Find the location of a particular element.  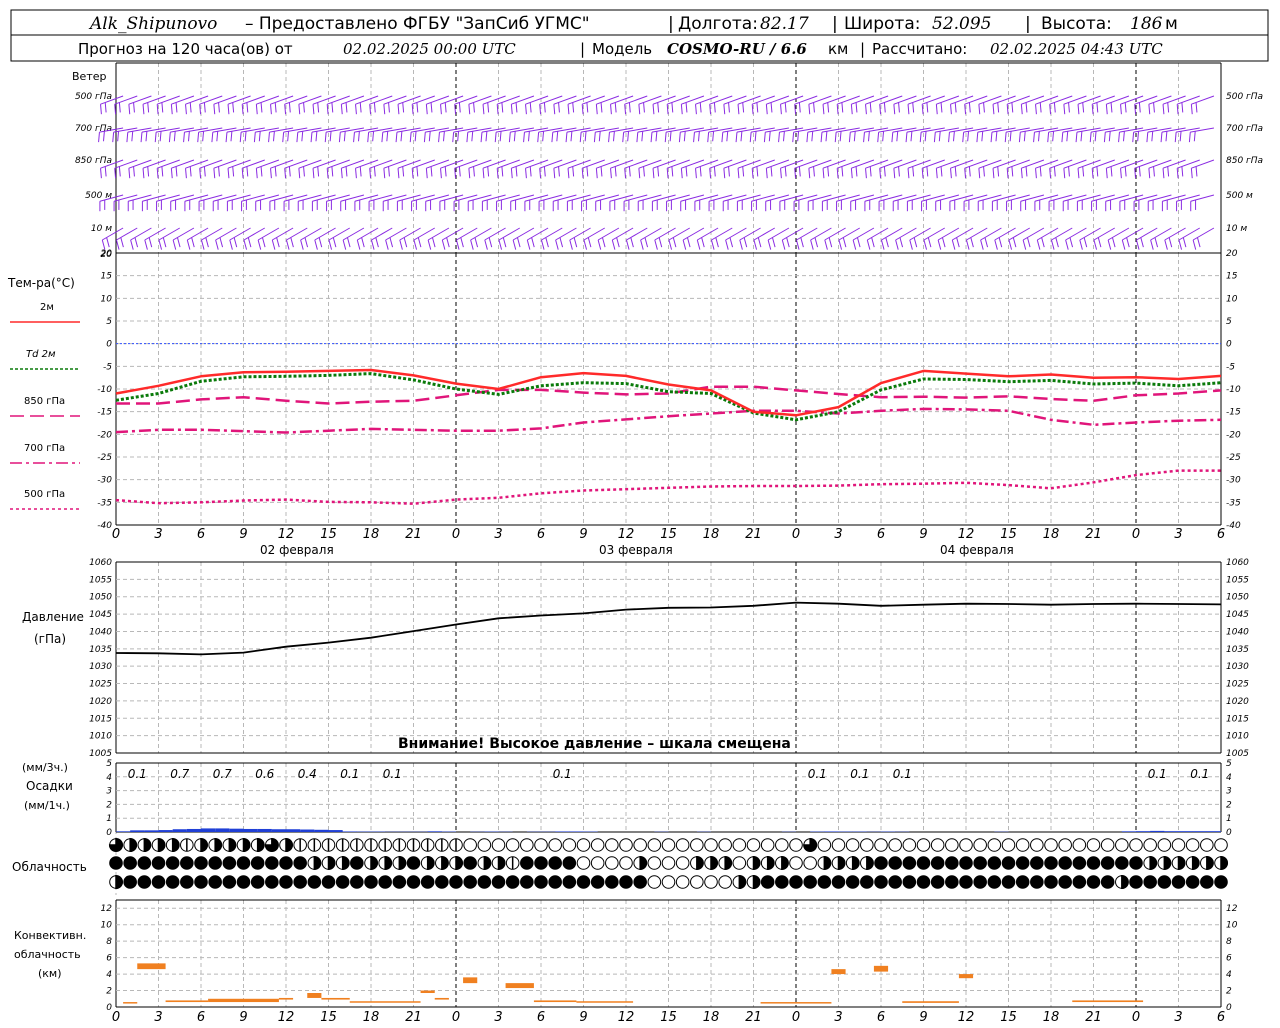

lat-value: 52.095 is located at coordinates (961, 24).